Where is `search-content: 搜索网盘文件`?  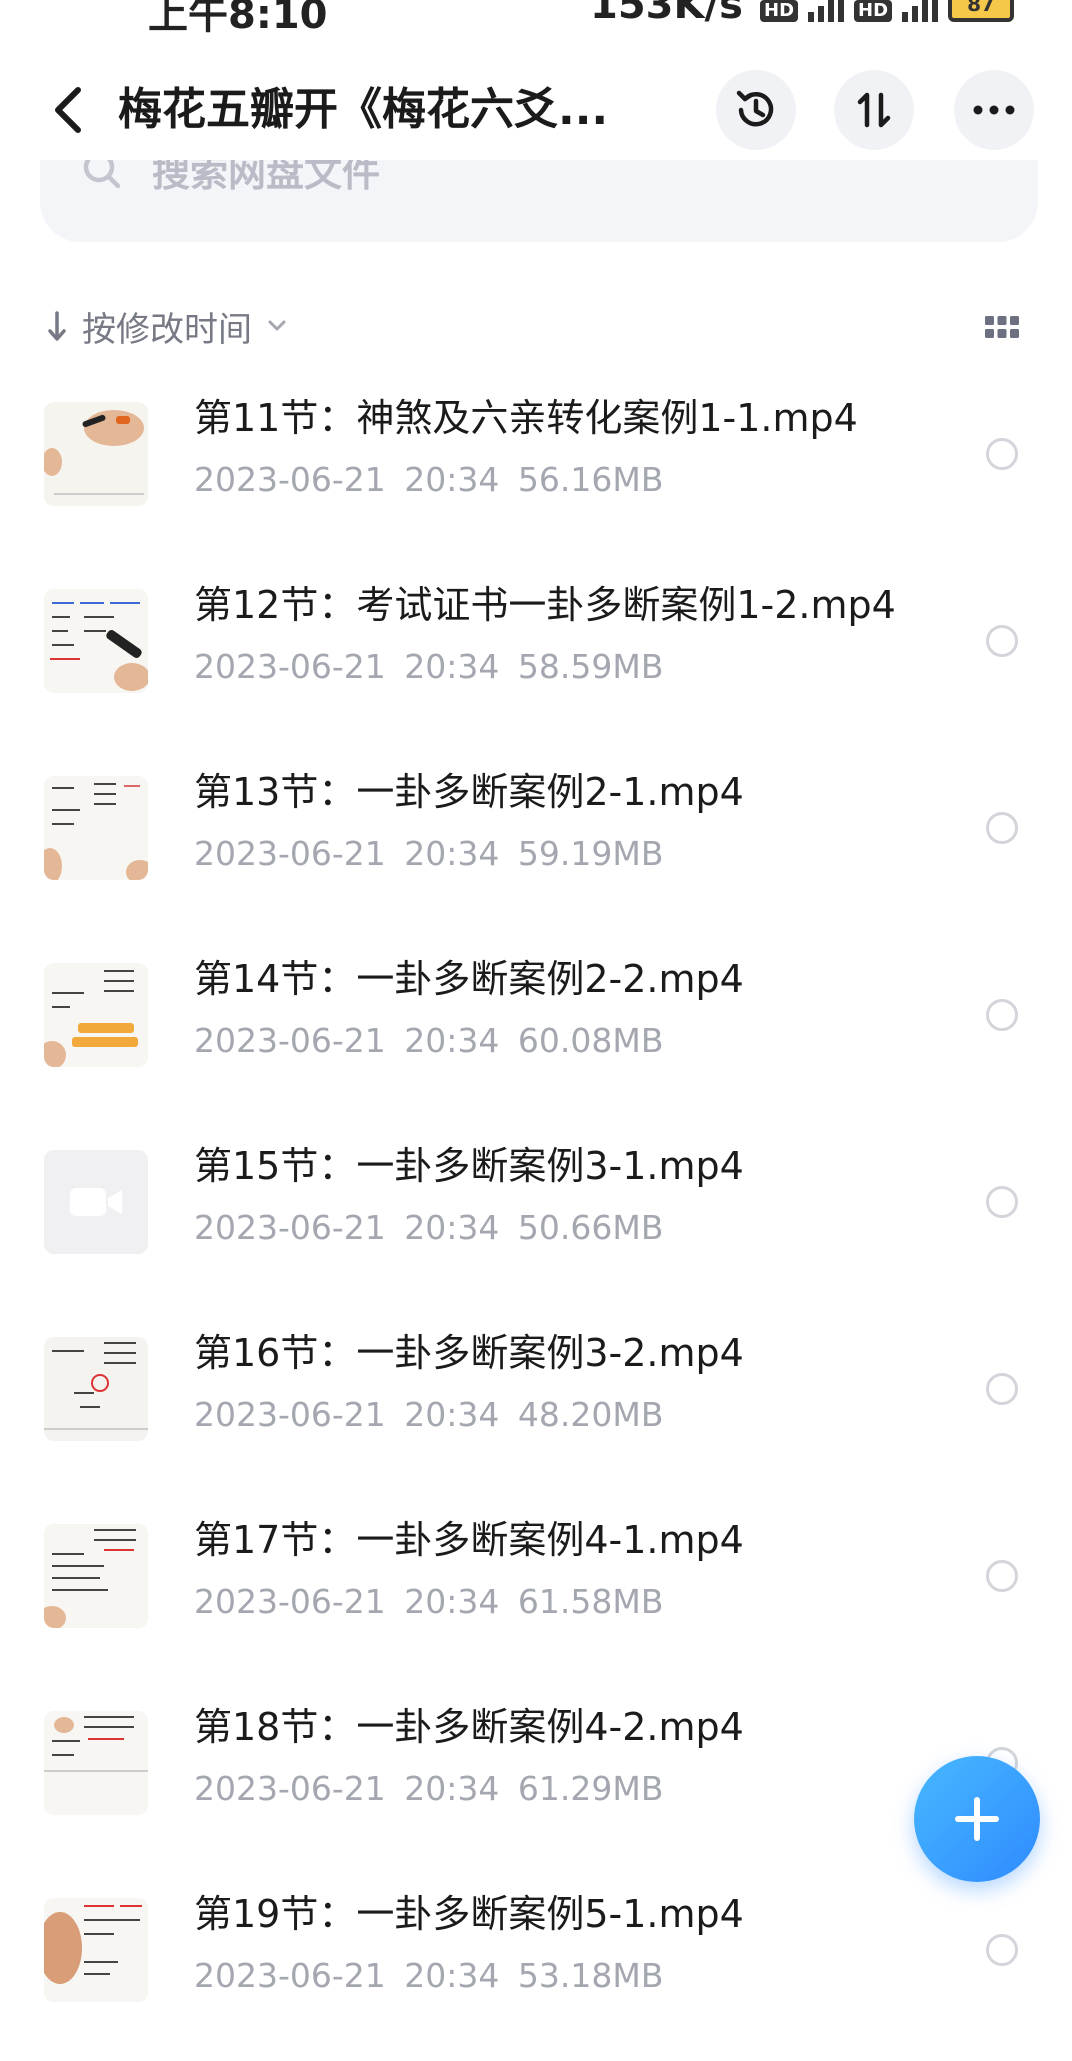 search-content: 搜索网盘文件 is located at coordinates (230, 178).